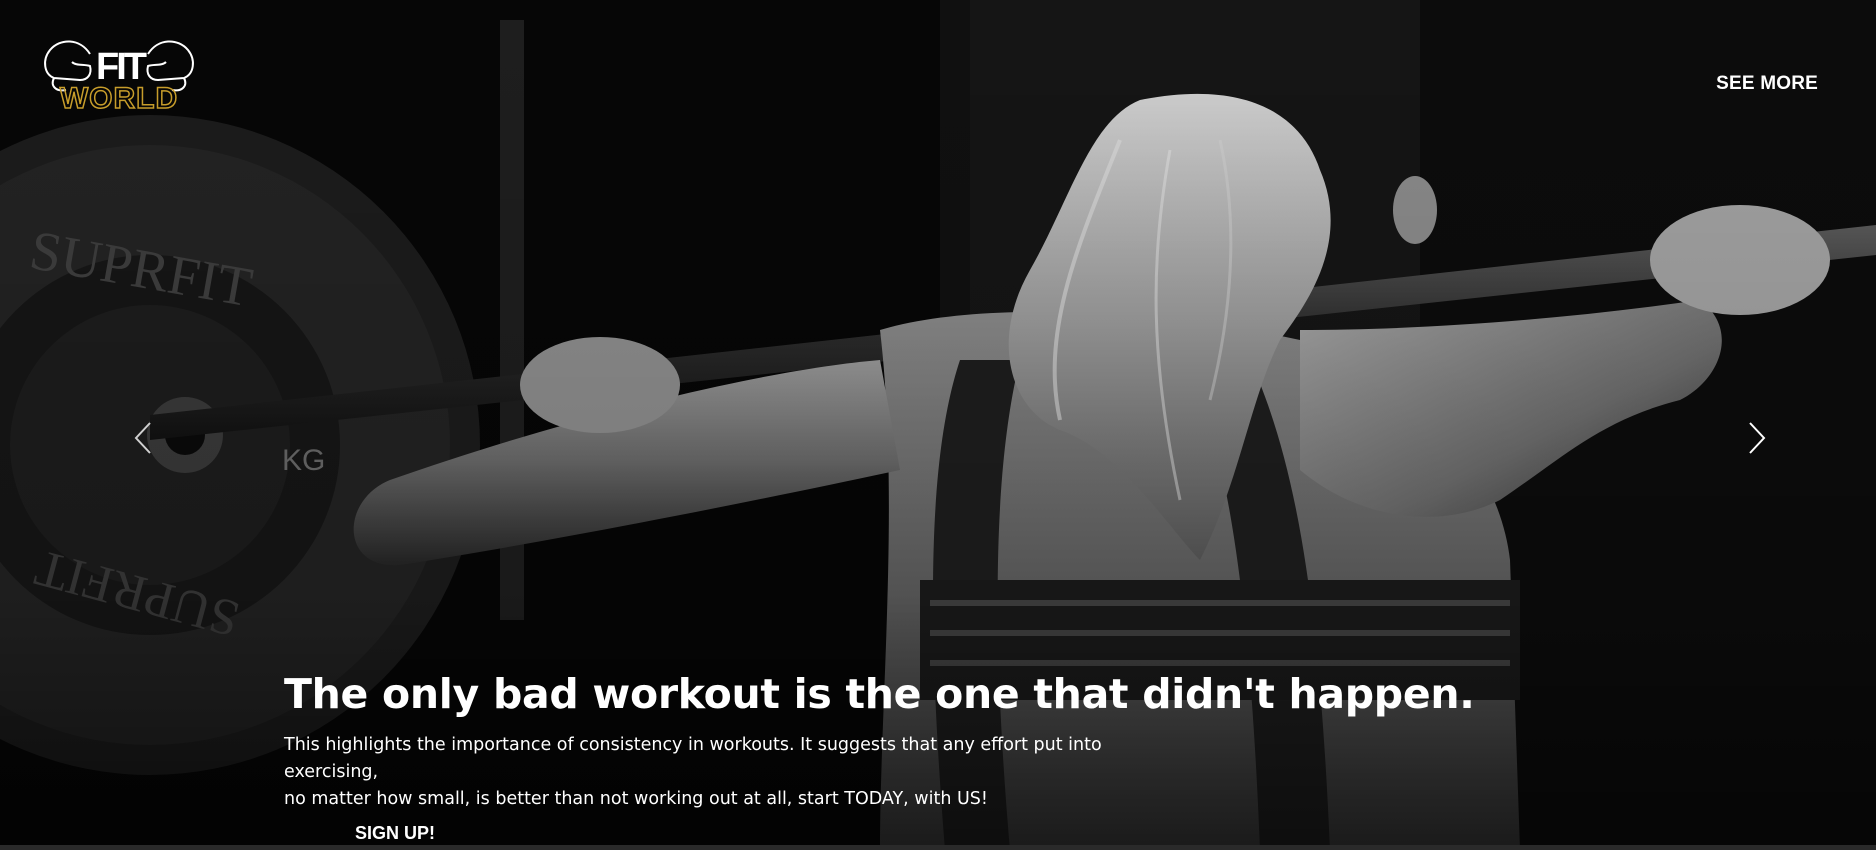 This screenshot has width=1876, height=850. I want to click on divider, so click(938, 847).